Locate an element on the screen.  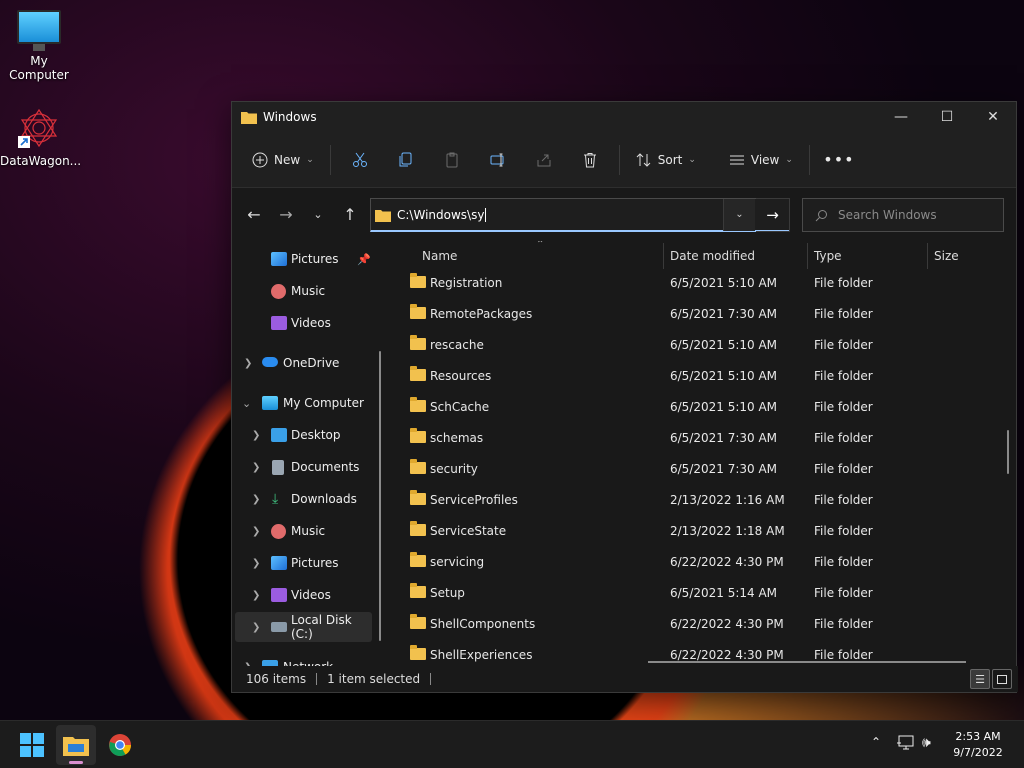
table-row: security 6/5/2021 7:30 AM File folder is located at coordinates (692, 469).